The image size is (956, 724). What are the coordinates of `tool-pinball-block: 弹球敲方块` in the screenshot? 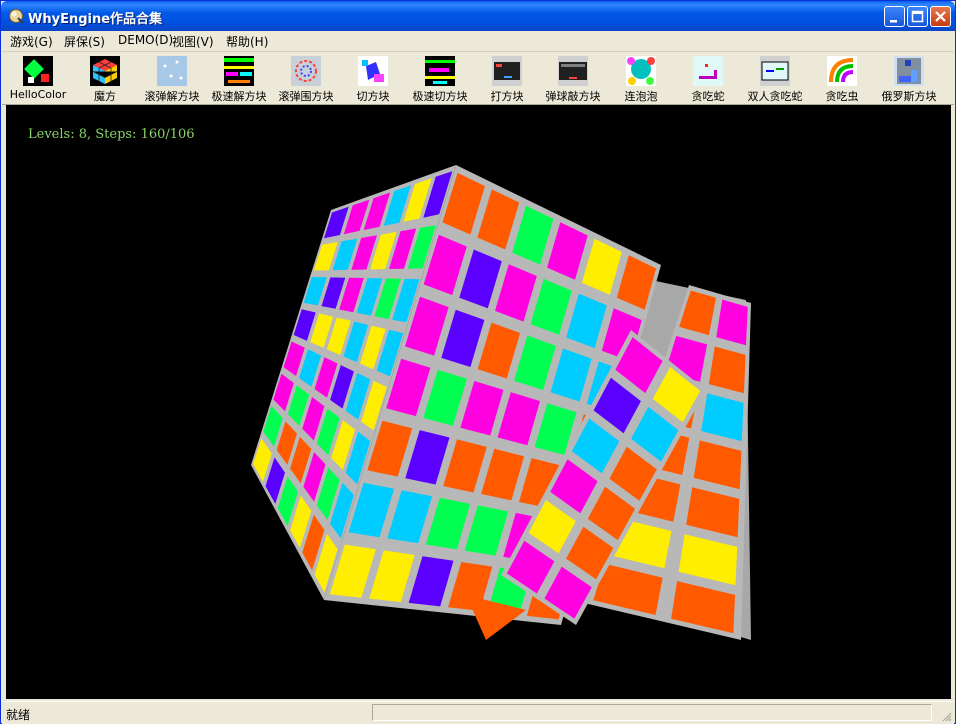 It's located at (573, 78).